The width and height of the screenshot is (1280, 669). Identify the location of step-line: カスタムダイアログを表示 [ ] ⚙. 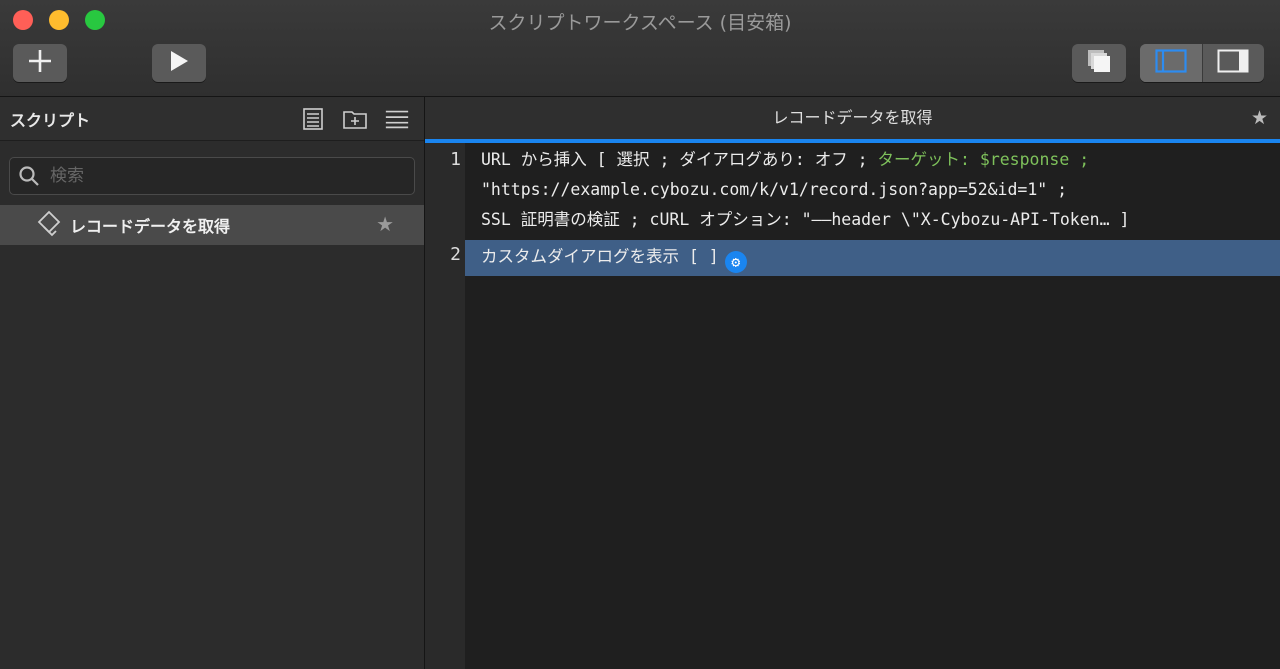
(880, 258).